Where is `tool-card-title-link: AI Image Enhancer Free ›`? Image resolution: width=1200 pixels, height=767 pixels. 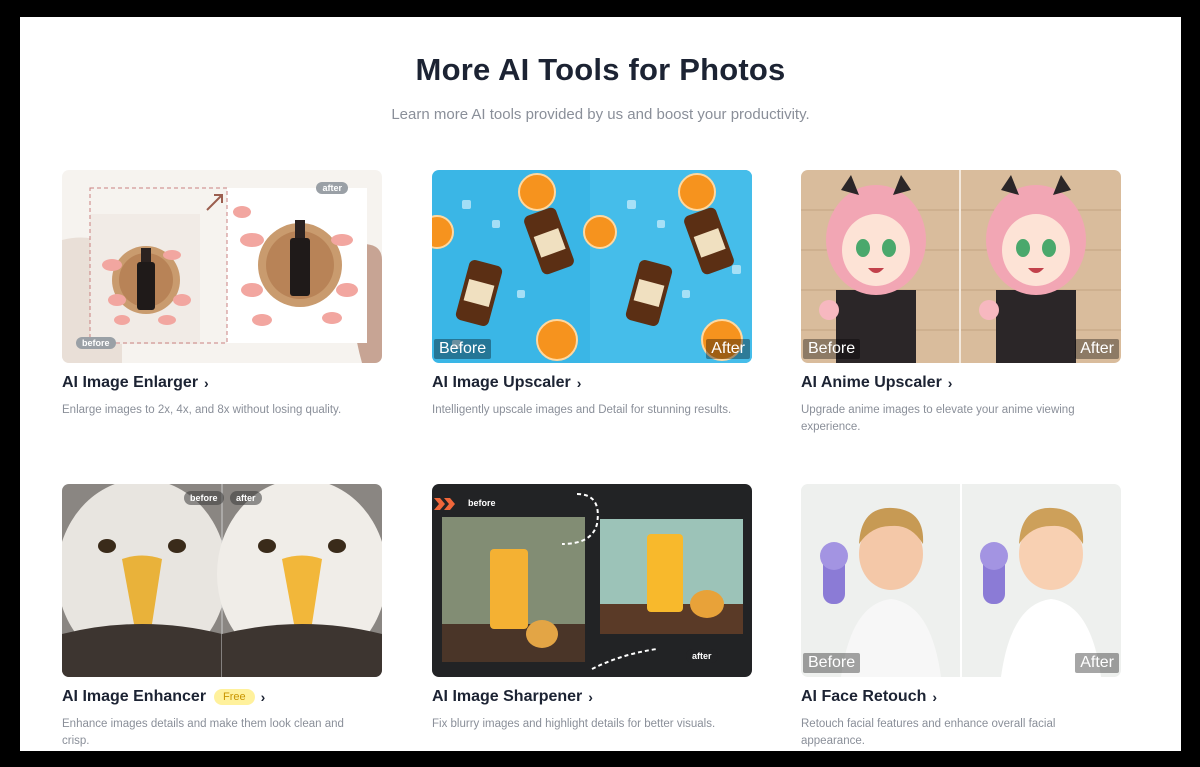 tool-card-title-link: AI Image Enhancer Free › is located at coordinates (222, 697).